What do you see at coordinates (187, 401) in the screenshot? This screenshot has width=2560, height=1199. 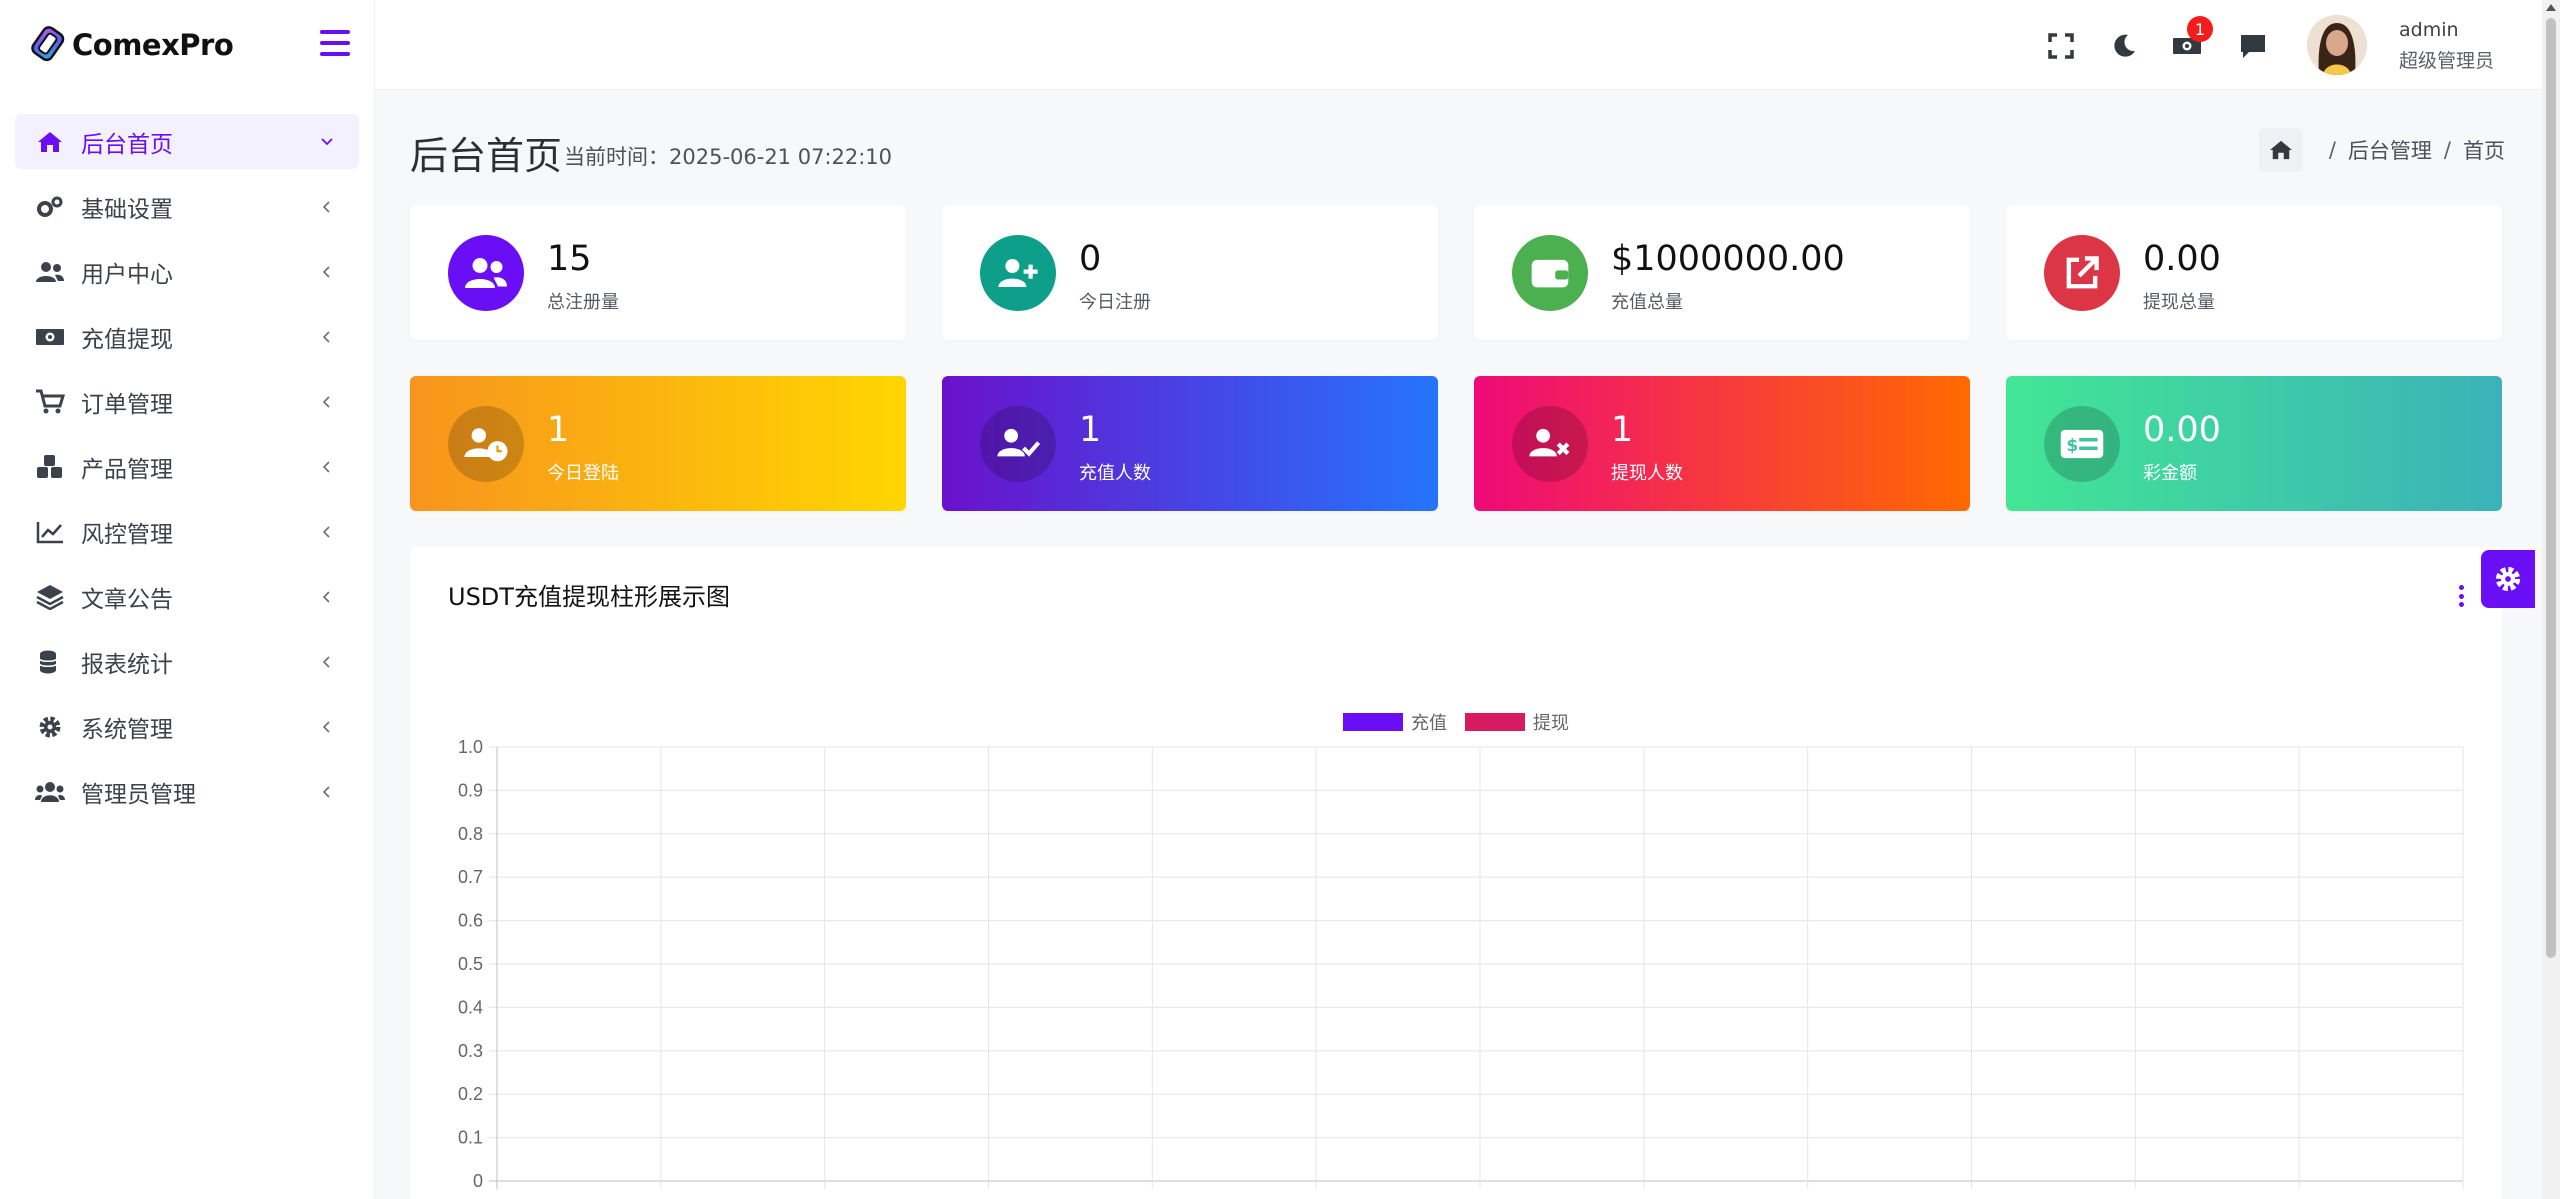 I see `sidebar-item-orders: 订单管理` at bounding box center [187, 401].